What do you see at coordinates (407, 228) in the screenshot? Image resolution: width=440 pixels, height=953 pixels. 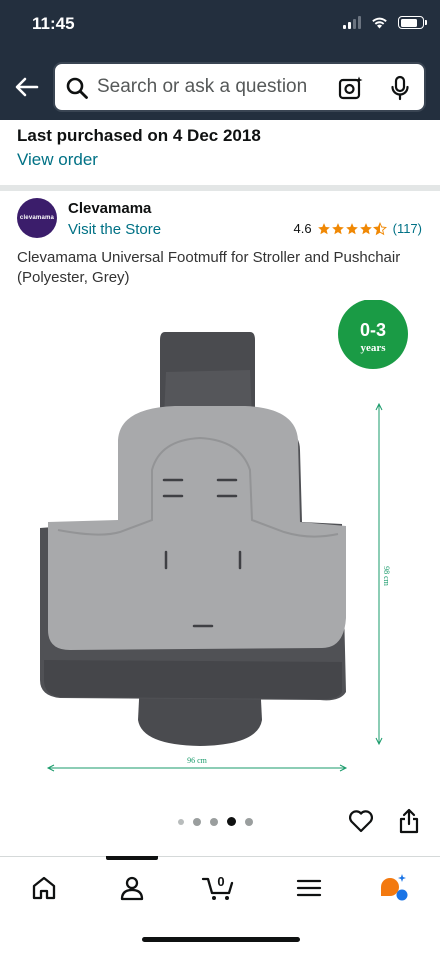 I see `rating-count: (117)` at bounding box center [407, 228].